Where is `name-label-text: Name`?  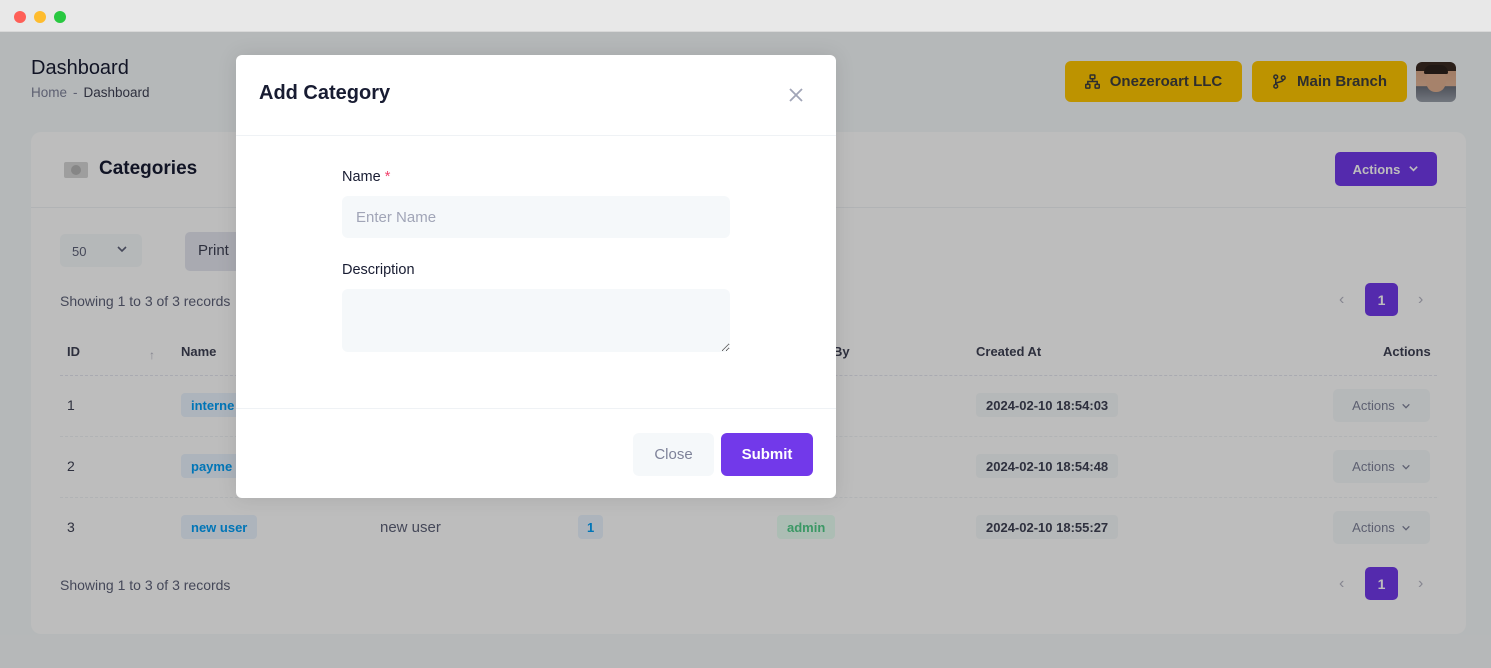 name-label-text: Name is located at coordinates (361, 177).